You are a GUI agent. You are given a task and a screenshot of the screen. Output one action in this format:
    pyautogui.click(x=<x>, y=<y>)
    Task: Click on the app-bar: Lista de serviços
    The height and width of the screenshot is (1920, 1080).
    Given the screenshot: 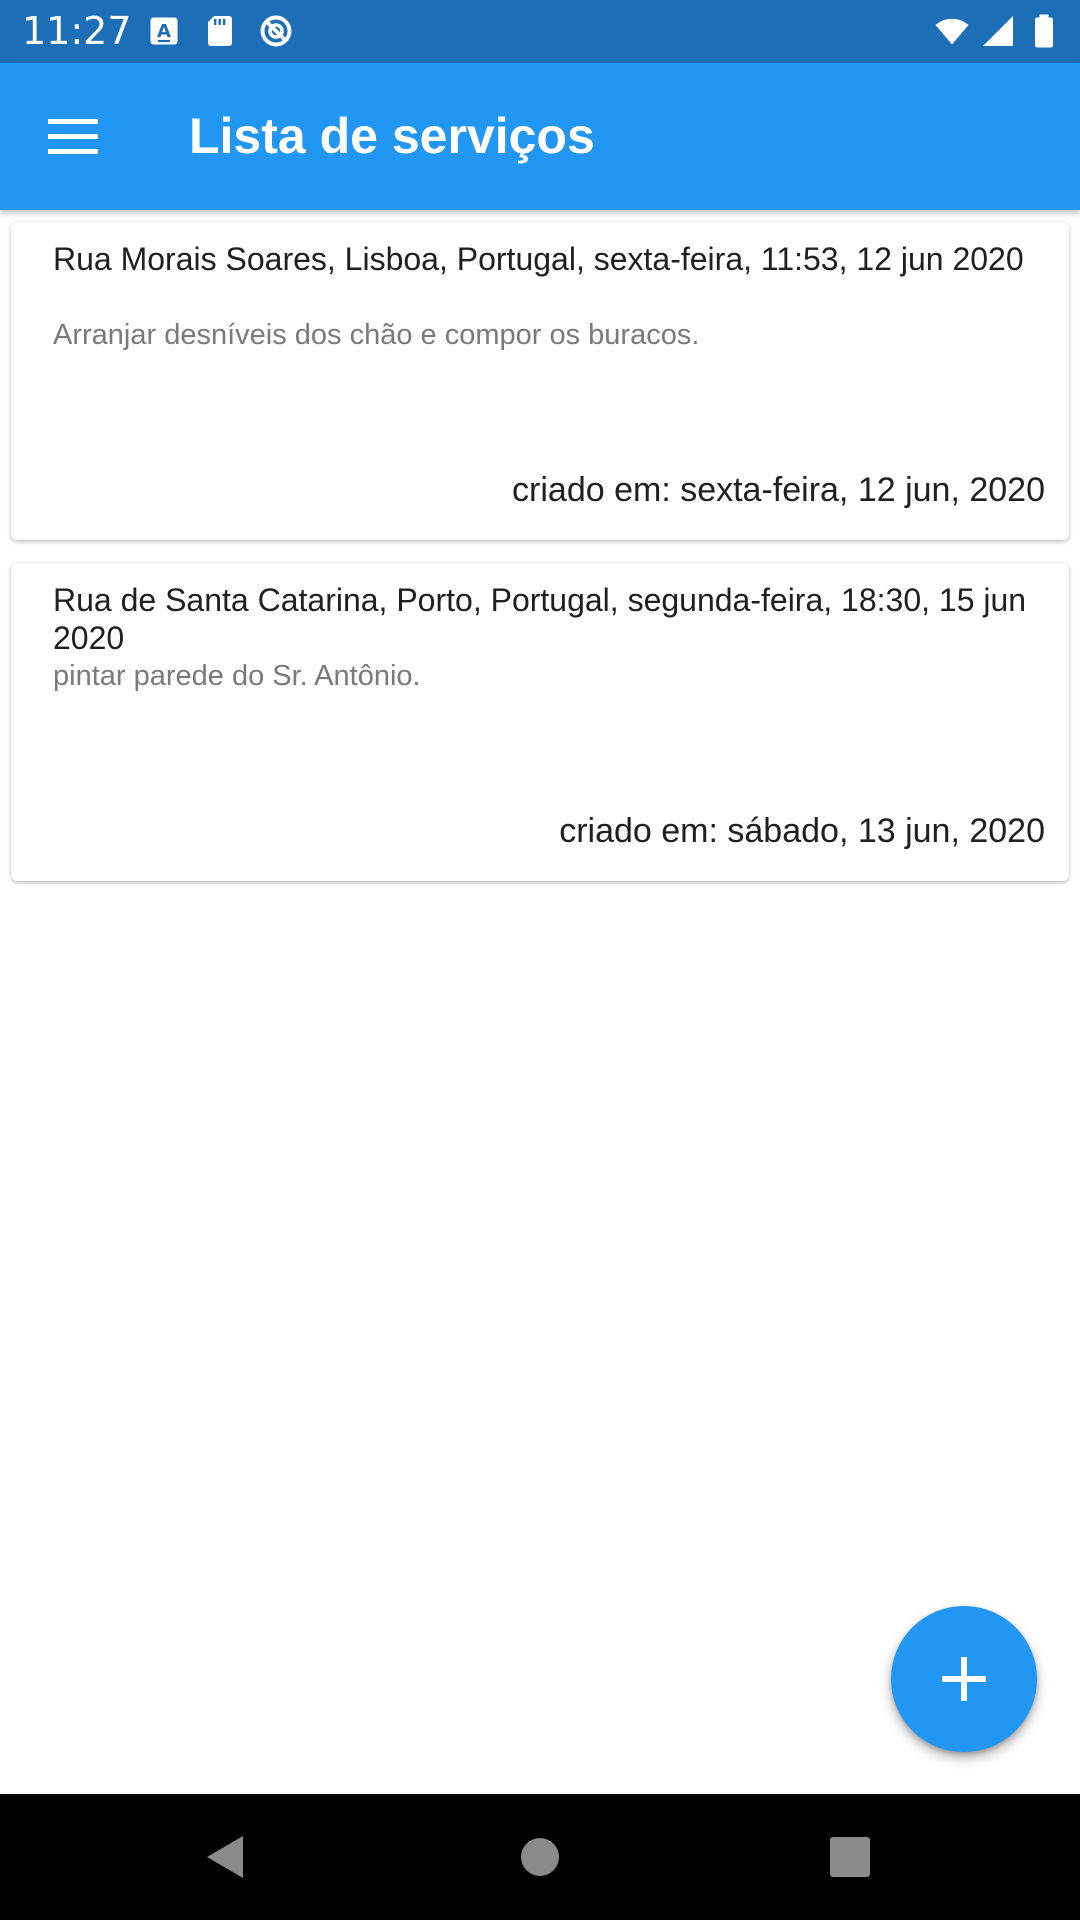 What is the action you would take?
    pyautogui.click(x=540, y=136)
    